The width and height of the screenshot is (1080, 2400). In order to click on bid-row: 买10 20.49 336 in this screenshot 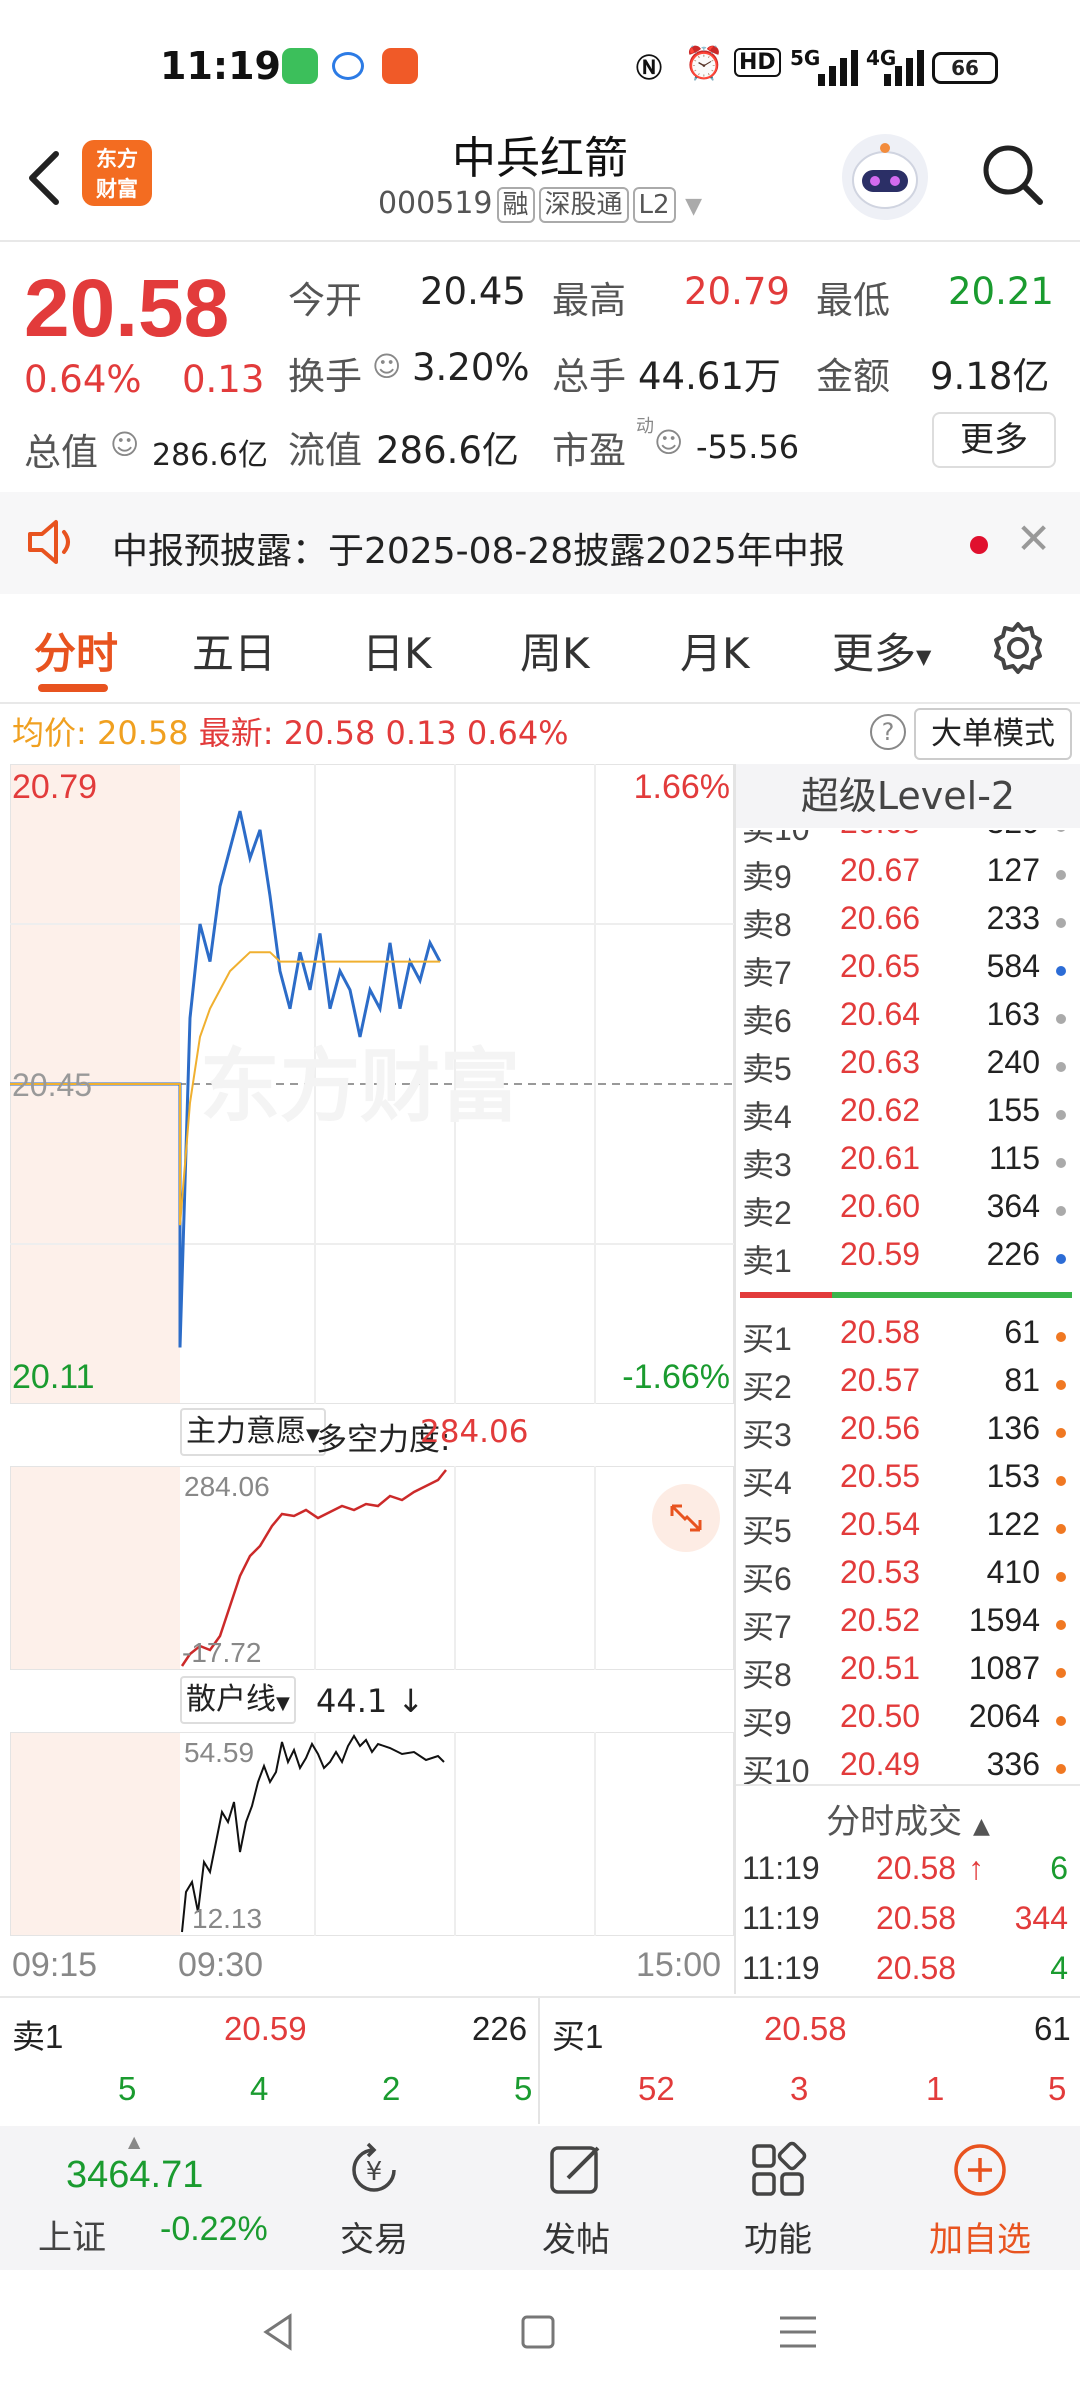, I will do `click(905, 1770)`.